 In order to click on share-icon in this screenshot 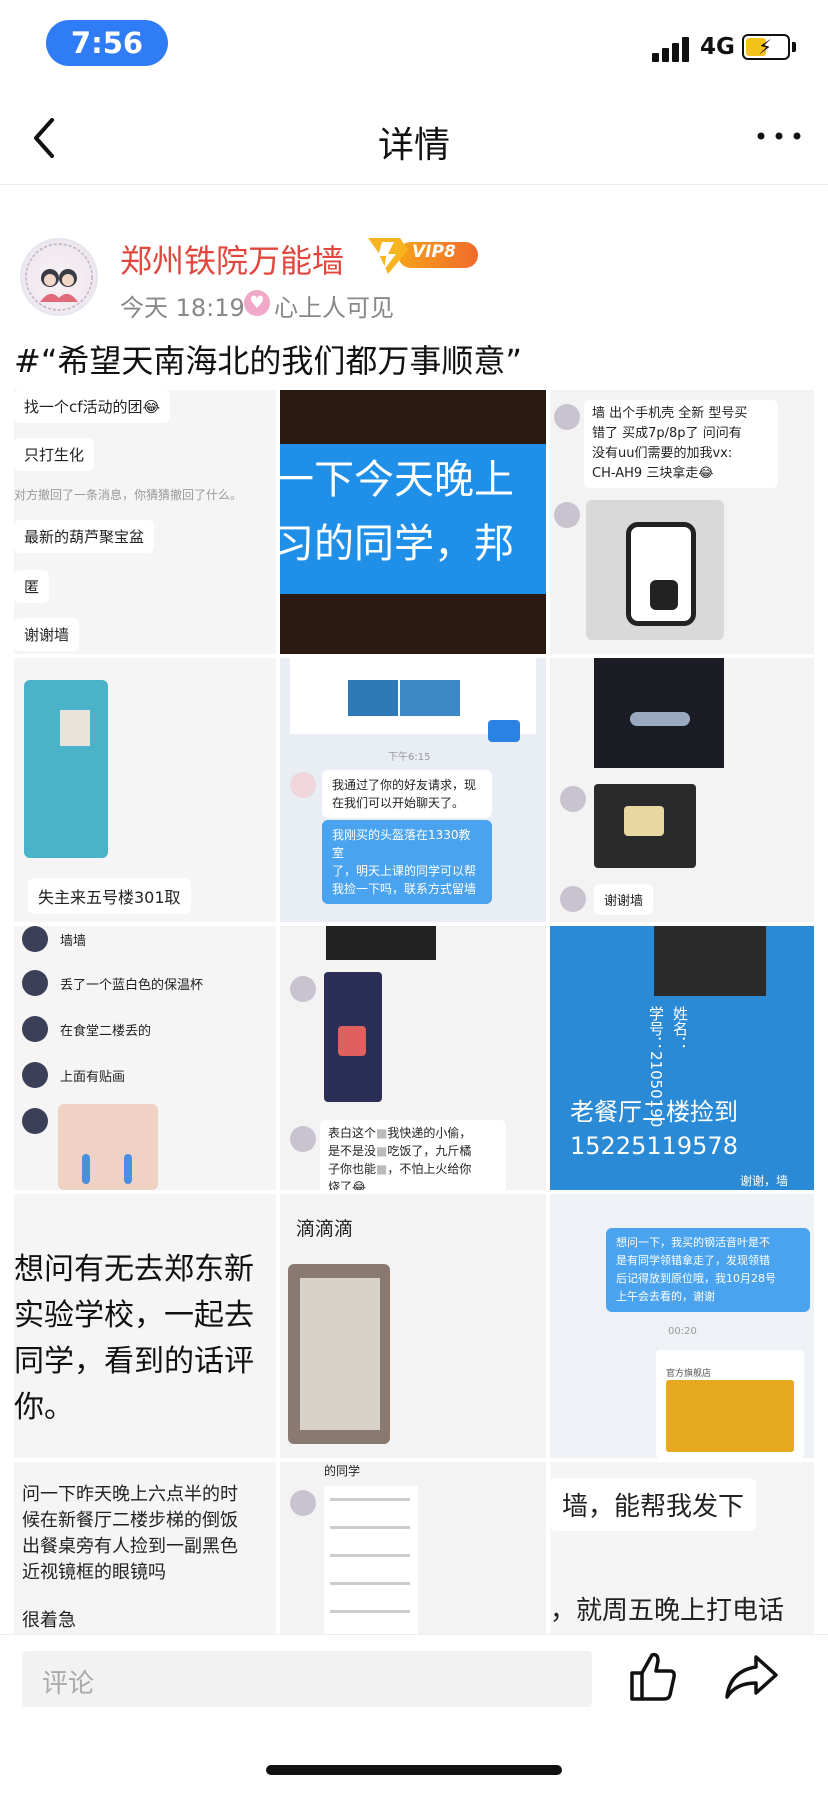, I will do `click(751, 1677)`.